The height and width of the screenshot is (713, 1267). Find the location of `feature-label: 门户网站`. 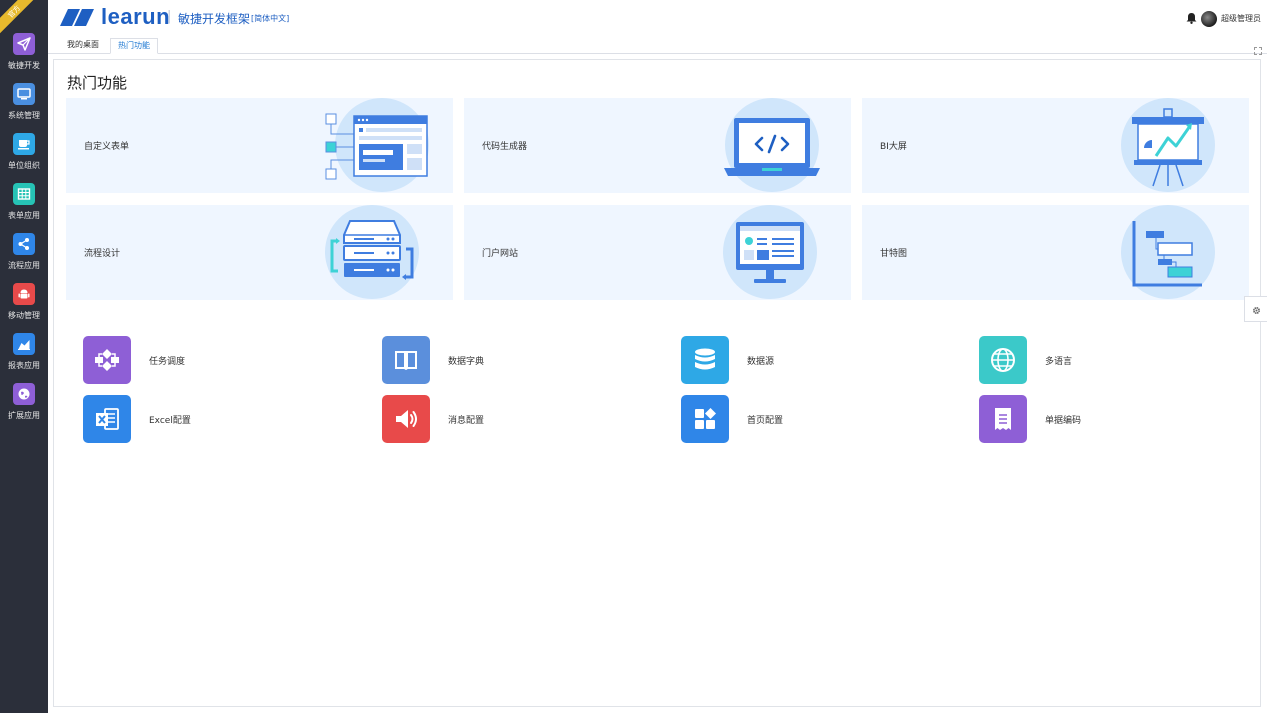

feature-label: 门户网站 is located at coordinates (500, 254).